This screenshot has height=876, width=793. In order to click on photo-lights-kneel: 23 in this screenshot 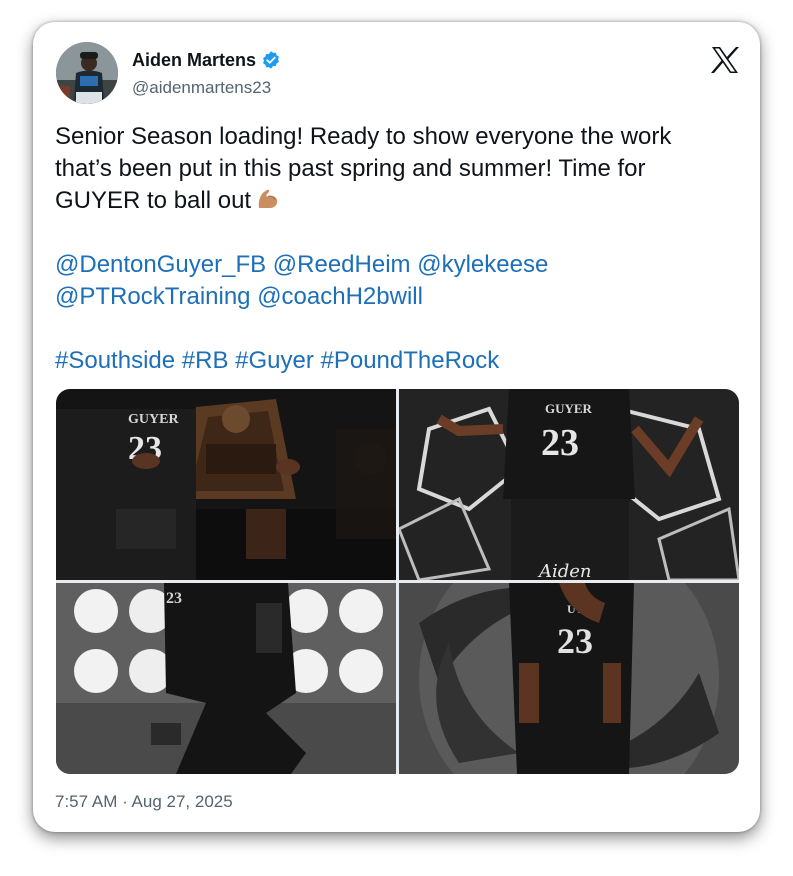, I will do `click(226, 678)`.